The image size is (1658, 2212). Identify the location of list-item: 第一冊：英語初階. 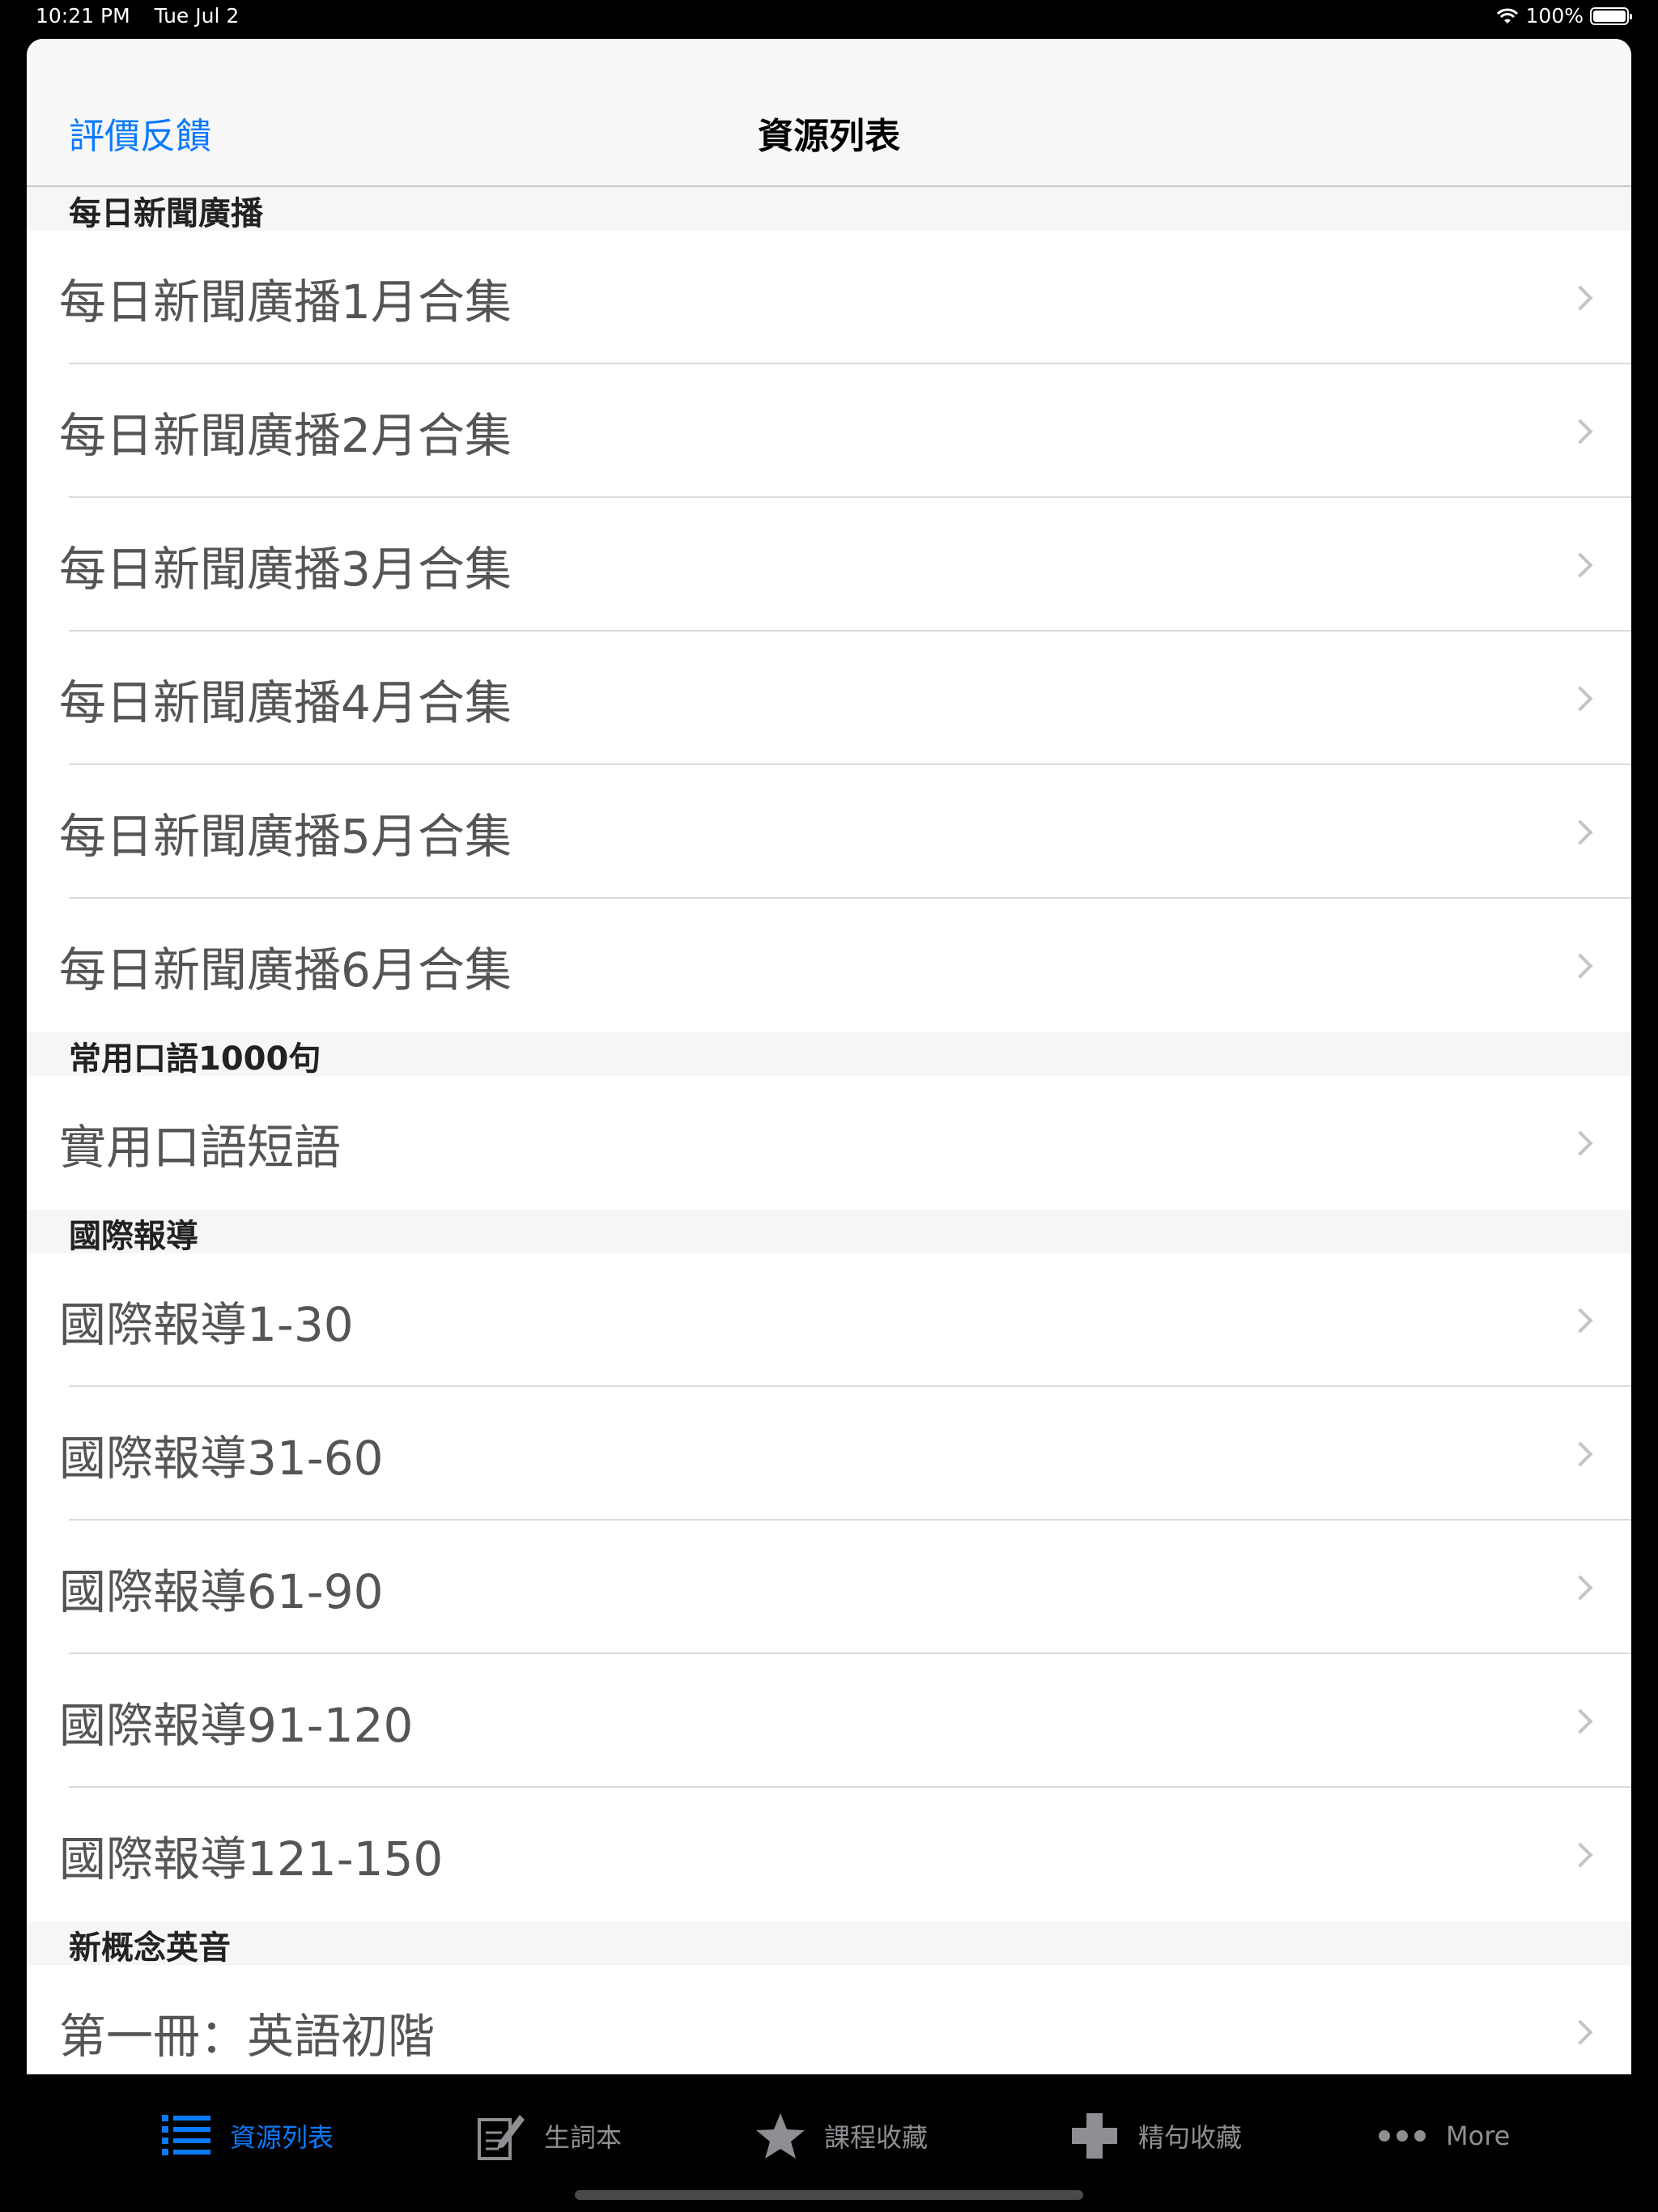
(829, 2020).